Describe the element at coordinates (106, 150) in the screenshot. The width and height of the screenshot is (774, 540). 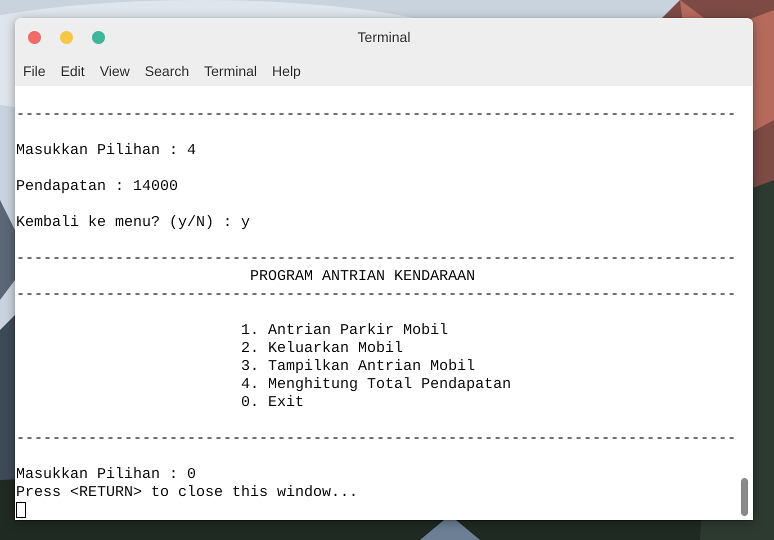
I see `terminal-line: Masukkan Pilihan : 4` at that location.